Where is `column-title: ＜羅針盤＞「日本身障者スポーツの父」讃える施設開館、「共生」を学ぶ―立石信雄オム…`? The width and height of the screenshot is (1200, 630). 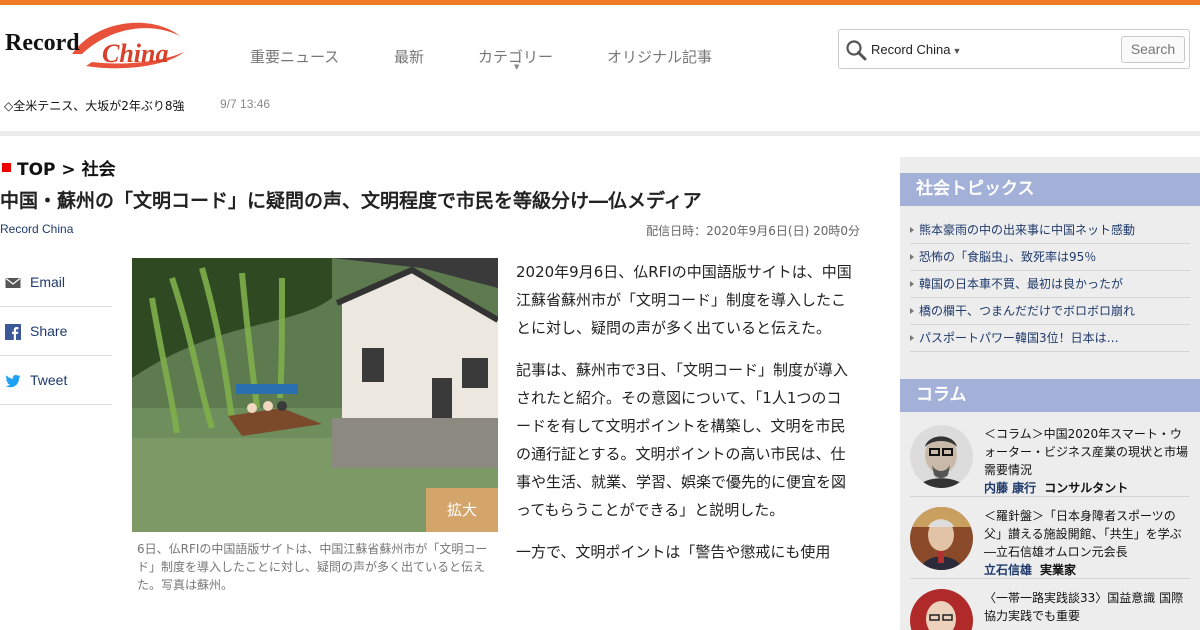 column-title: ＜羅針盤＞「日本身障者スポーツの父」讃える施設開館、「共生」を学ぶ―立石信雄オム… is located at coordinates (1083, 534).